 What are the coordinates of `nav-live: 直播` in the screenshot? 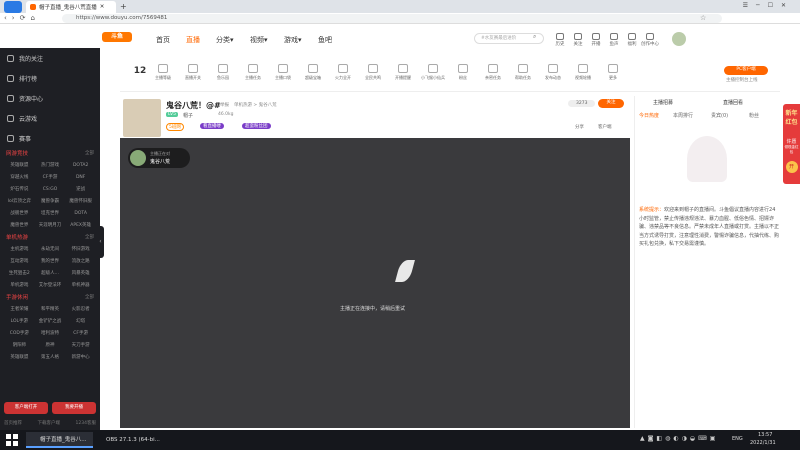 It's located at (193, 40).